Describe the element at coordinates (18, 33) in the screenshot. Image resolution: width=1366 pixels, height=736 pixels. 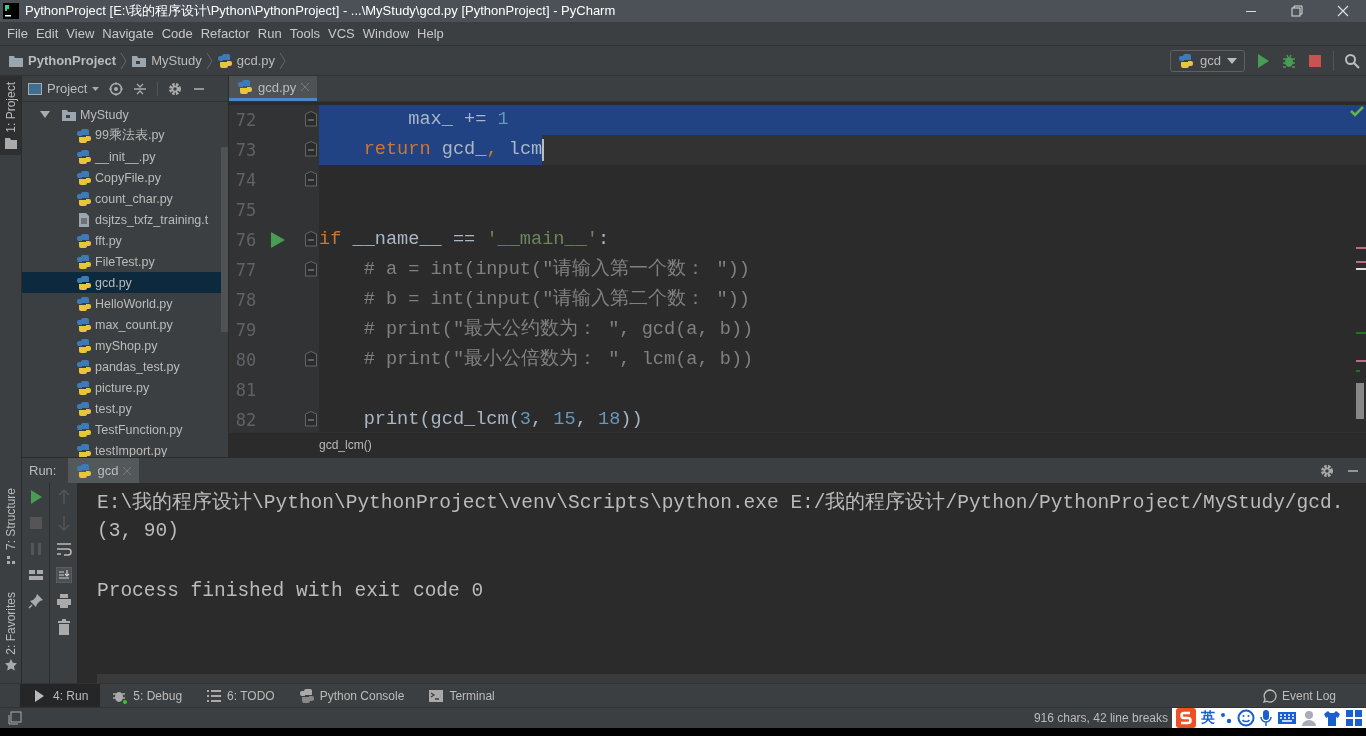
I see `menu-item: File` at that location.